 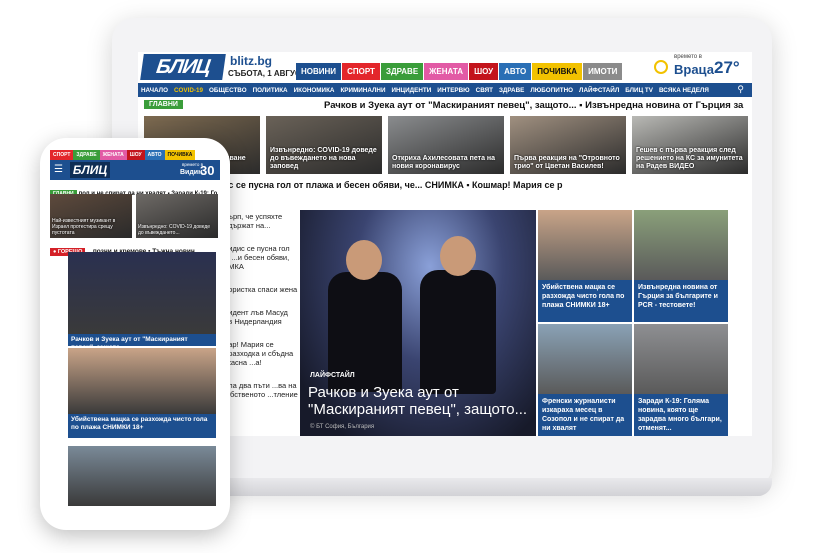 What do you see at coordinates (551, 90) in the screenshot?
I see `nav-item: ЛЮБОПИТНО` at bounding box center [551, 90].